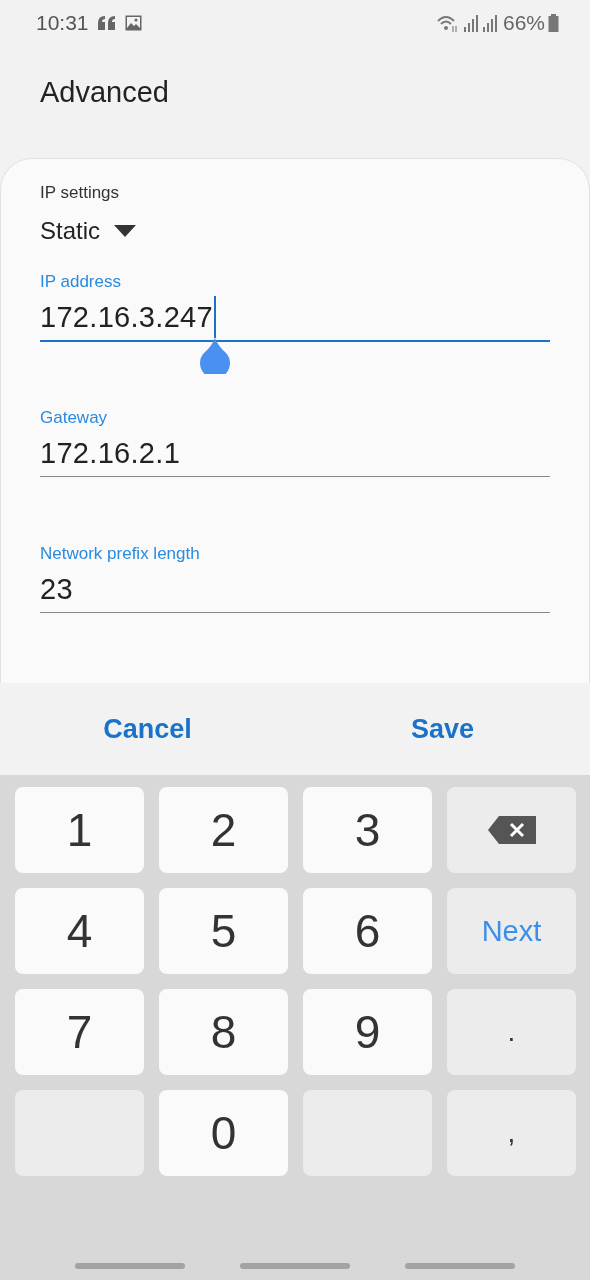  Describe the element at coordinates (223, 931) in the screenshot. I see `key: 5` at that location.